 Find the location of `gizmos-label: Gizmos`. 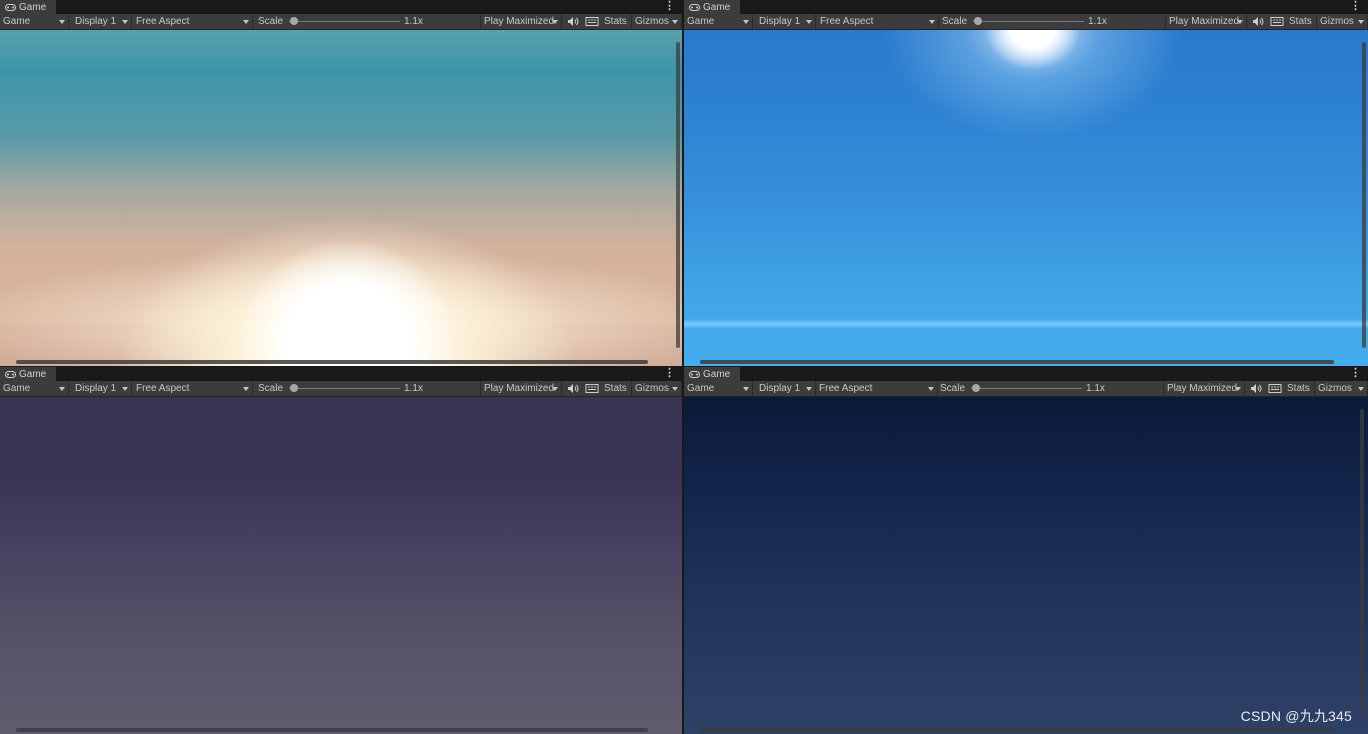

gizmos-label: Gizmos is located at coordinates (1335, 388).